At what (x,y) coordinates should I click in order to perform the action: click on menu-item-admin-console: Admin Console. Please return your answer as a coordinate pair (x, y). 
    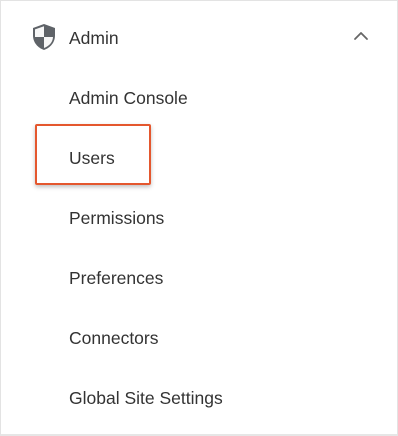
    Looking at the image, I should click on (199, 97).